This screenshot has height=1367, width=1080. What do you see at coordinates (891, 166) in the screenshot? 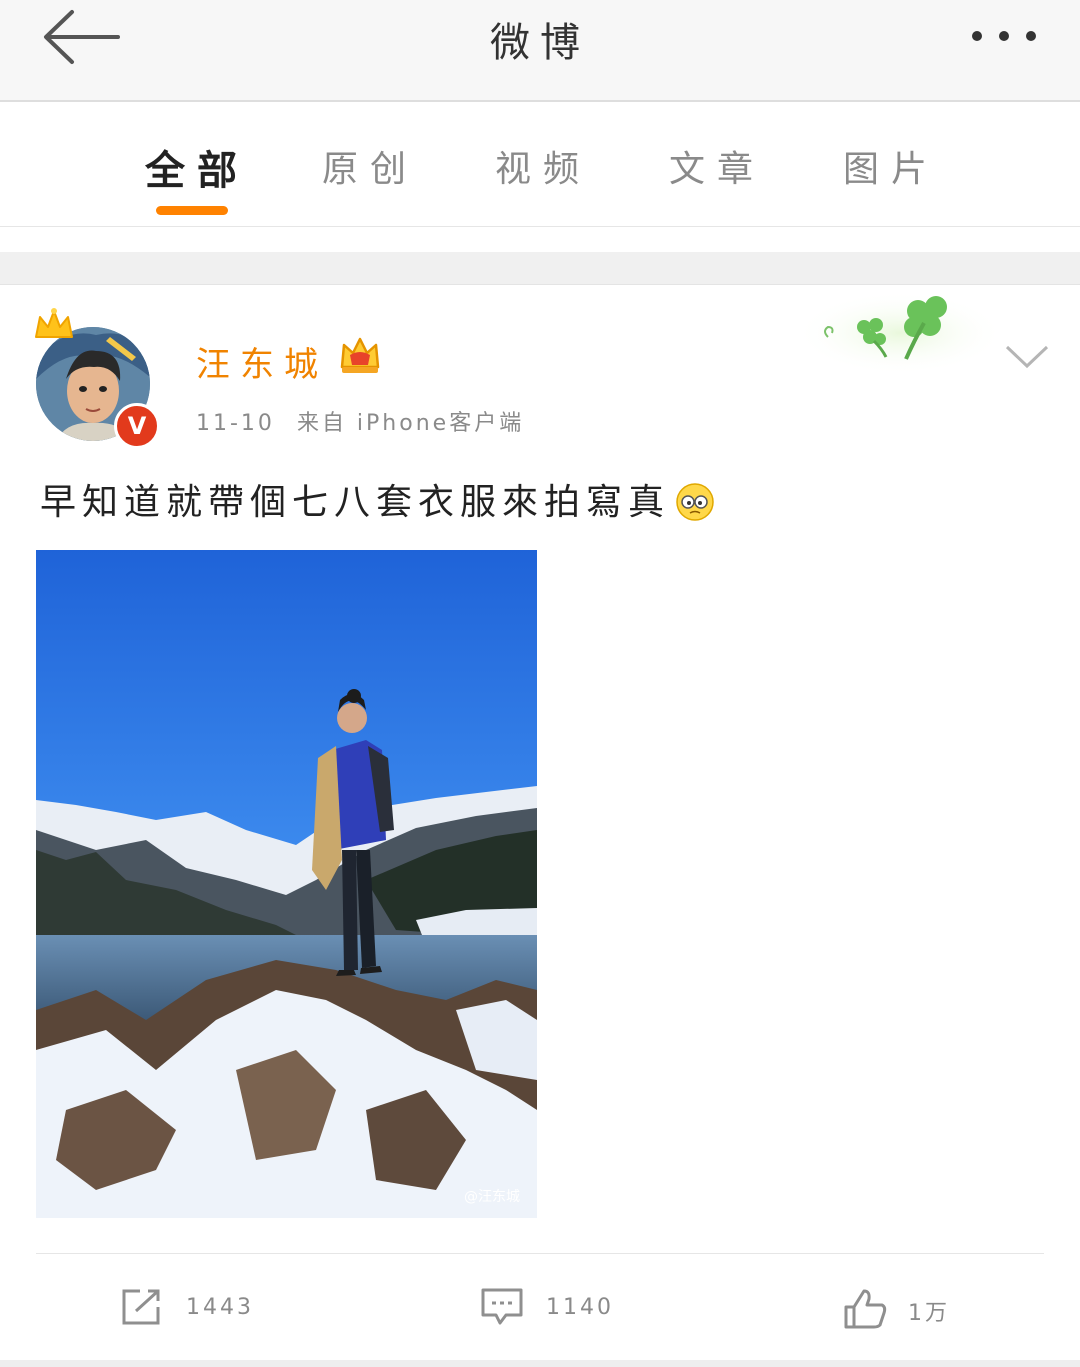
I see `tab-pictures: 图片` at bounding box center [891, 166].